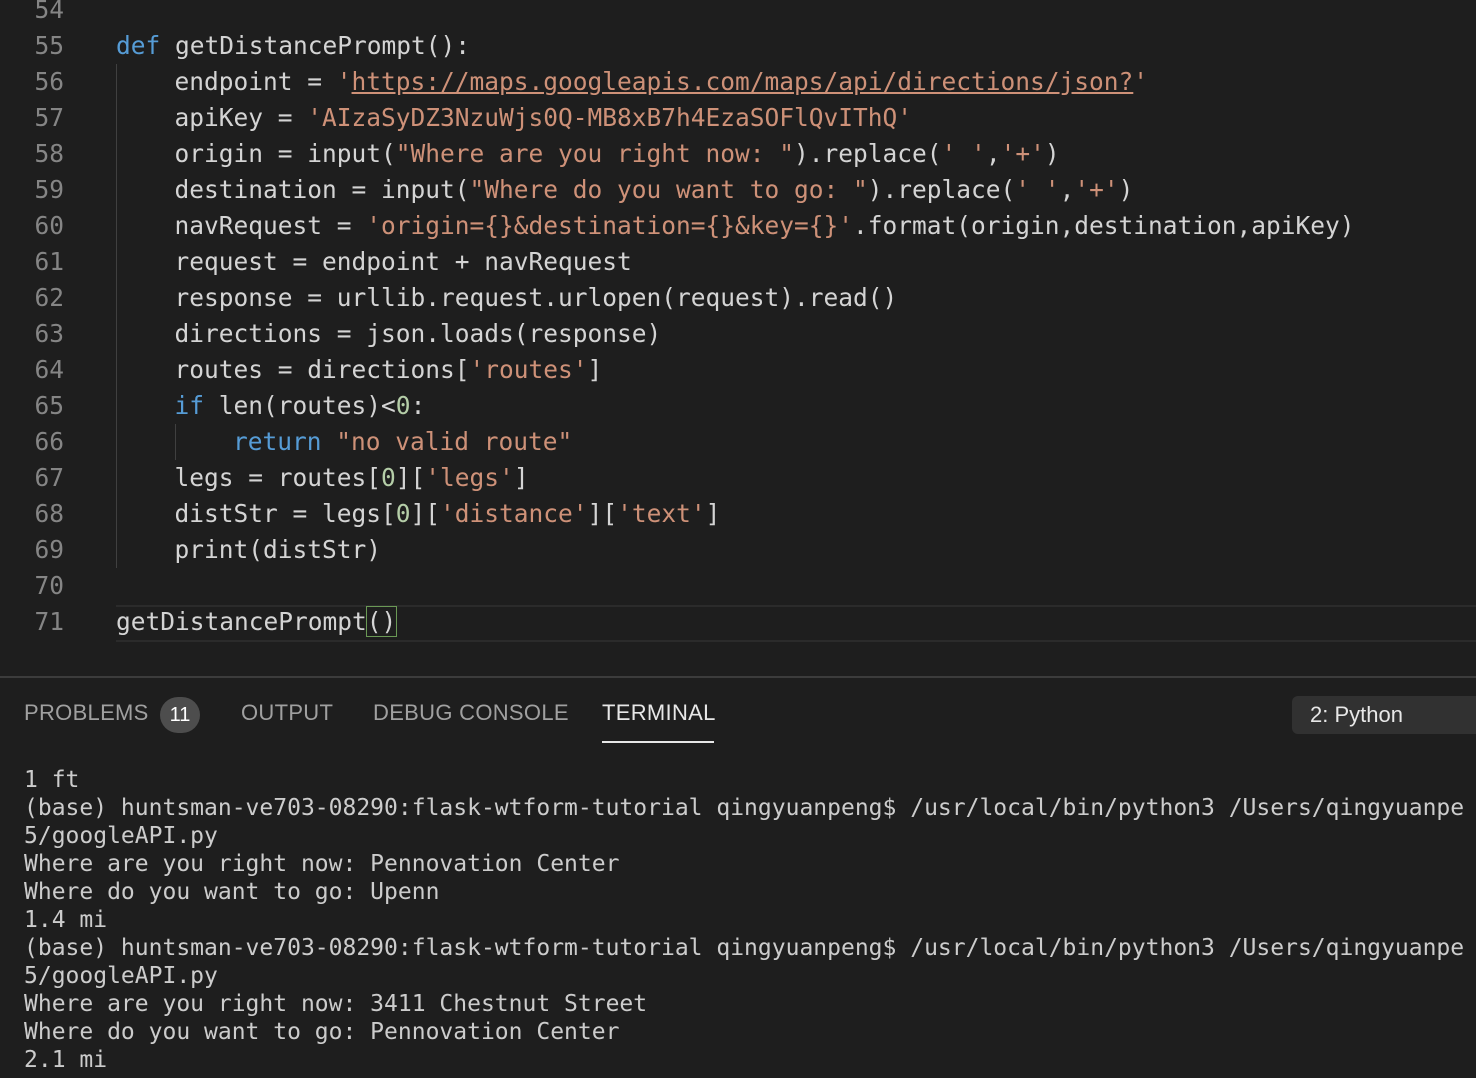 Image resolution: width=1476 pixels, height=1078 pixels. What do you see at coordinates (277, 441) in the screenshot?
I see `code-token: return` at bounding box center [277, 441].